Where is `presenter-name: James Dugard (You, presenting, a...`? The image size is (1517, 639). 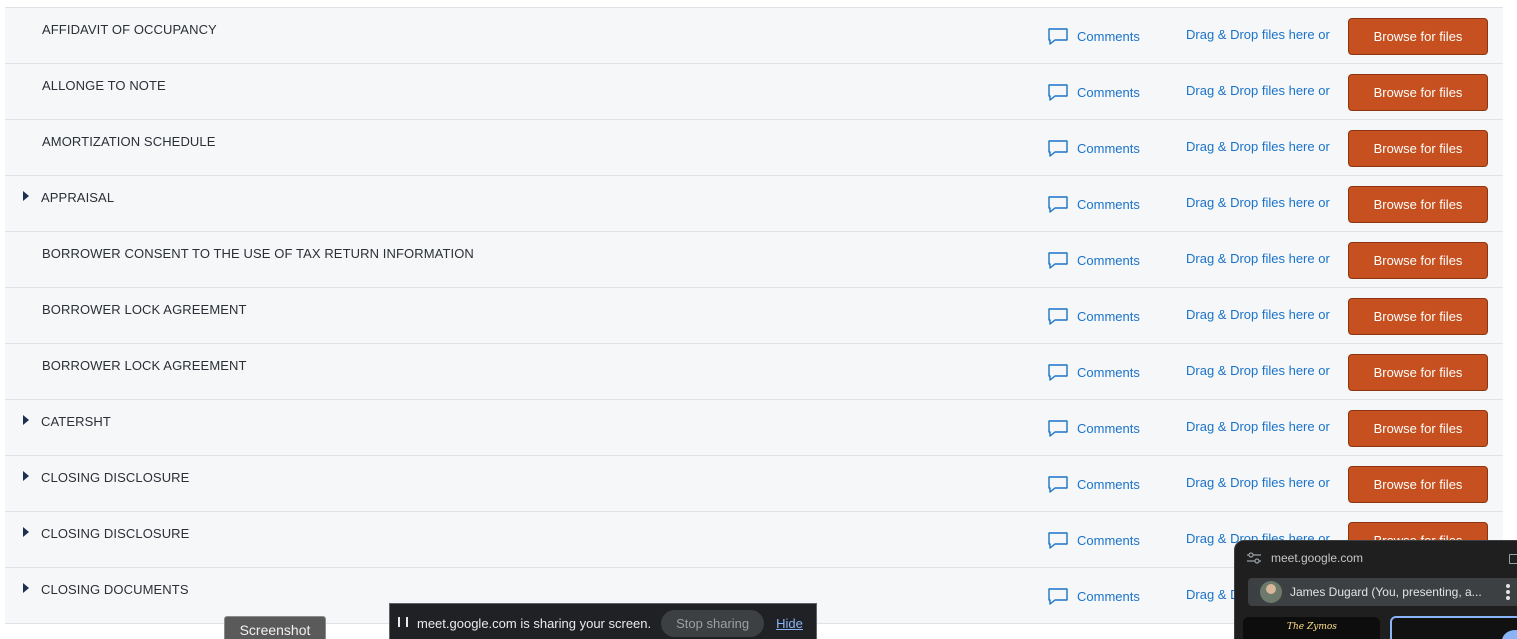
presenter-name: James Dugard (You, presenting, a... is located at coordinates (1386, 592).